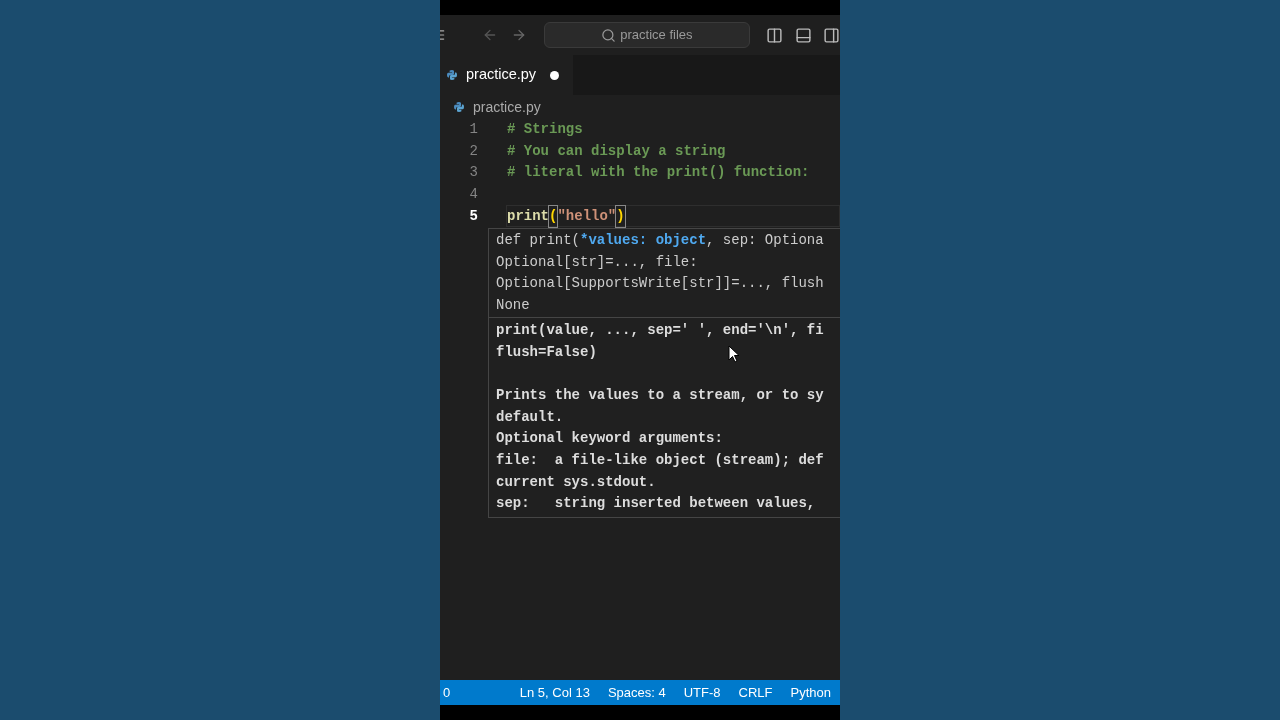  I want to click on doc-line: Prints the values to a stream, or to sy, so click(660, 396).